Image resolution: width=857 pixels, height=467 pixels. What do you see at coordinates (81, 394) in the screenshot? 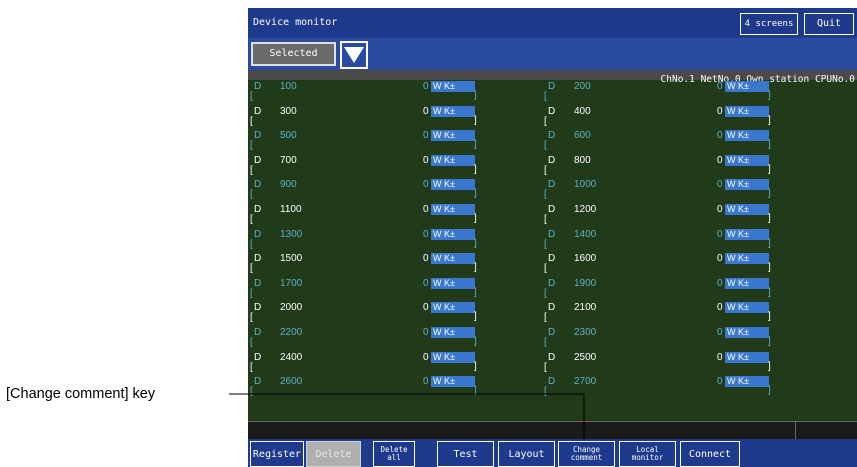
I see `change-comment-callout-label: [Change comment] key` at bounding box center [81, 394].